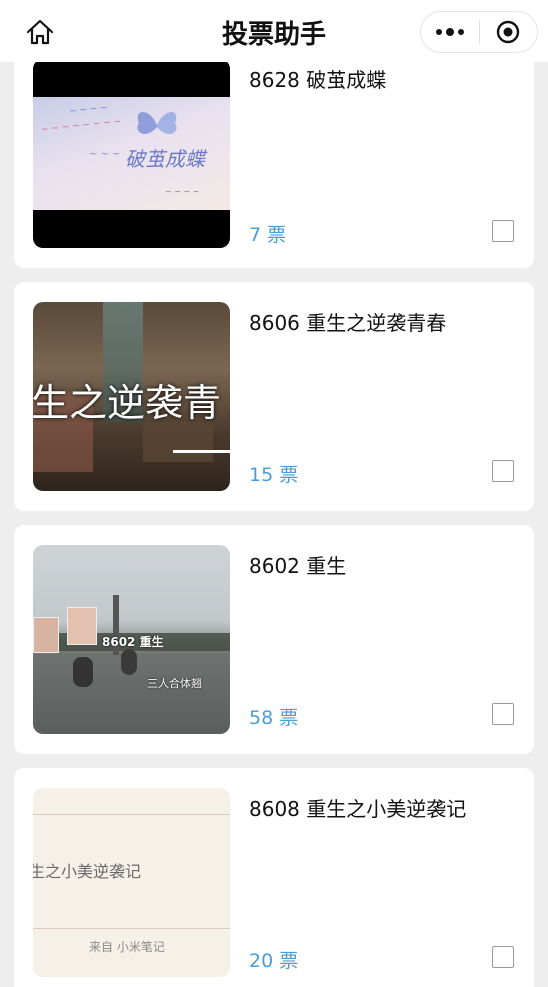 This screenshot has width=548, height=987. I want to click on item-title: 8602 重生, so click(298, 566).